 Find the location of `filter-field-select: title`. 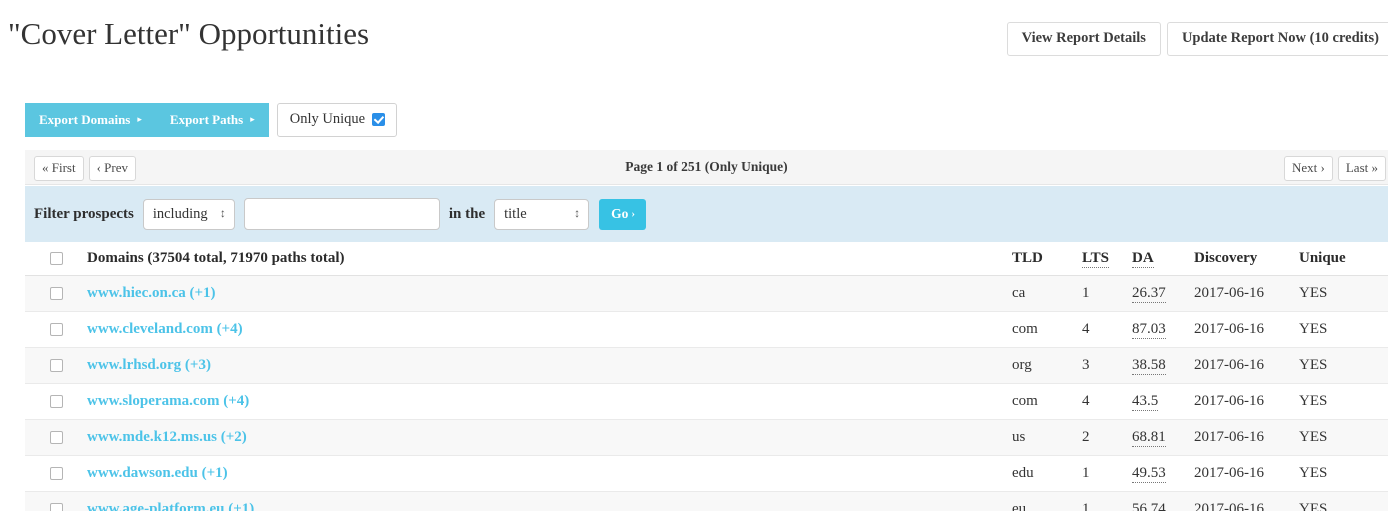

filter-field-select: title is located at coordinates (542, 214).